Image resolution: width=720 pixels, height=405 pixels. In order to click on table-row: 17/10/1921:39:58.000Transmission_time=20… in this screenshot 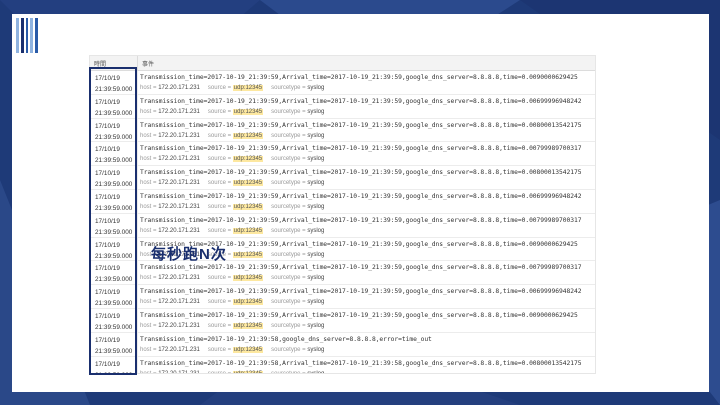, I will do `click(342, 365)`.